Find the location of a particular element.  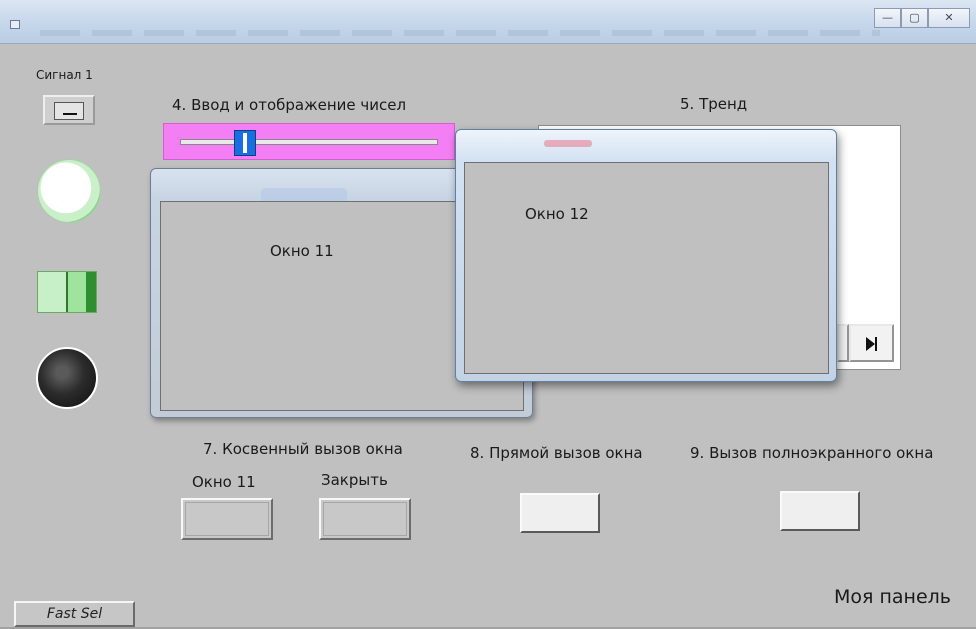

play-end-icon is located at coordinates (870, 344).